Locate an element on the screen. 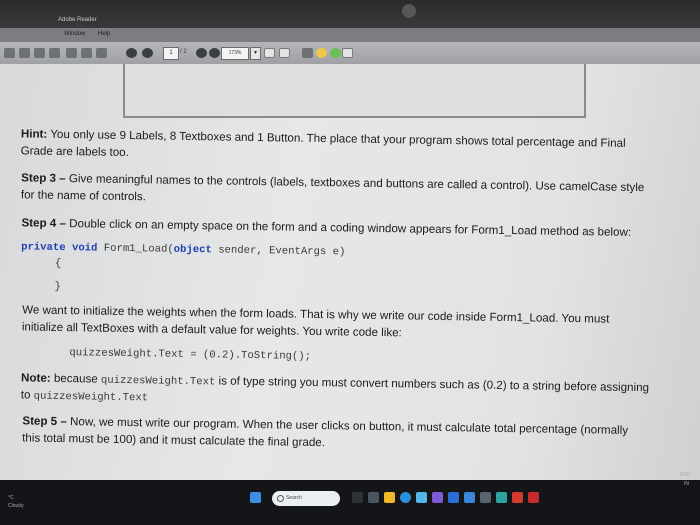 The image size is (700, 525). weather-temp: °C is located at coordinates (11, 498).